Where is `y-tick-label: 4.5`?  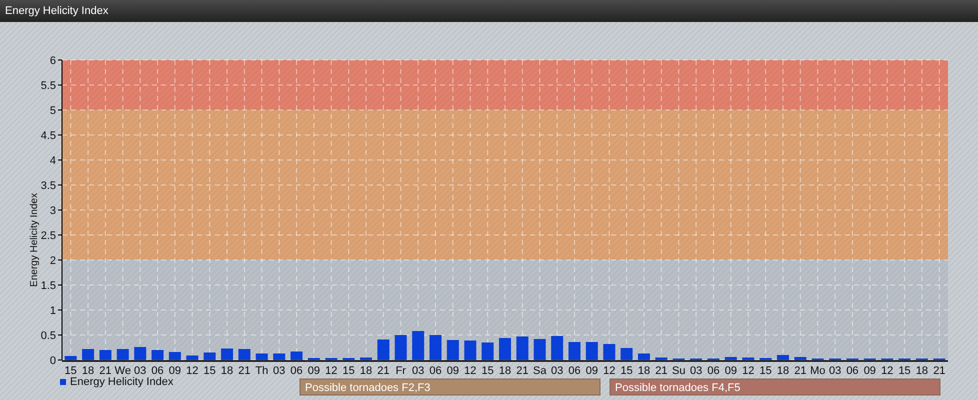 y-tick-label: 4.5 is located at coordinates (48, 136).